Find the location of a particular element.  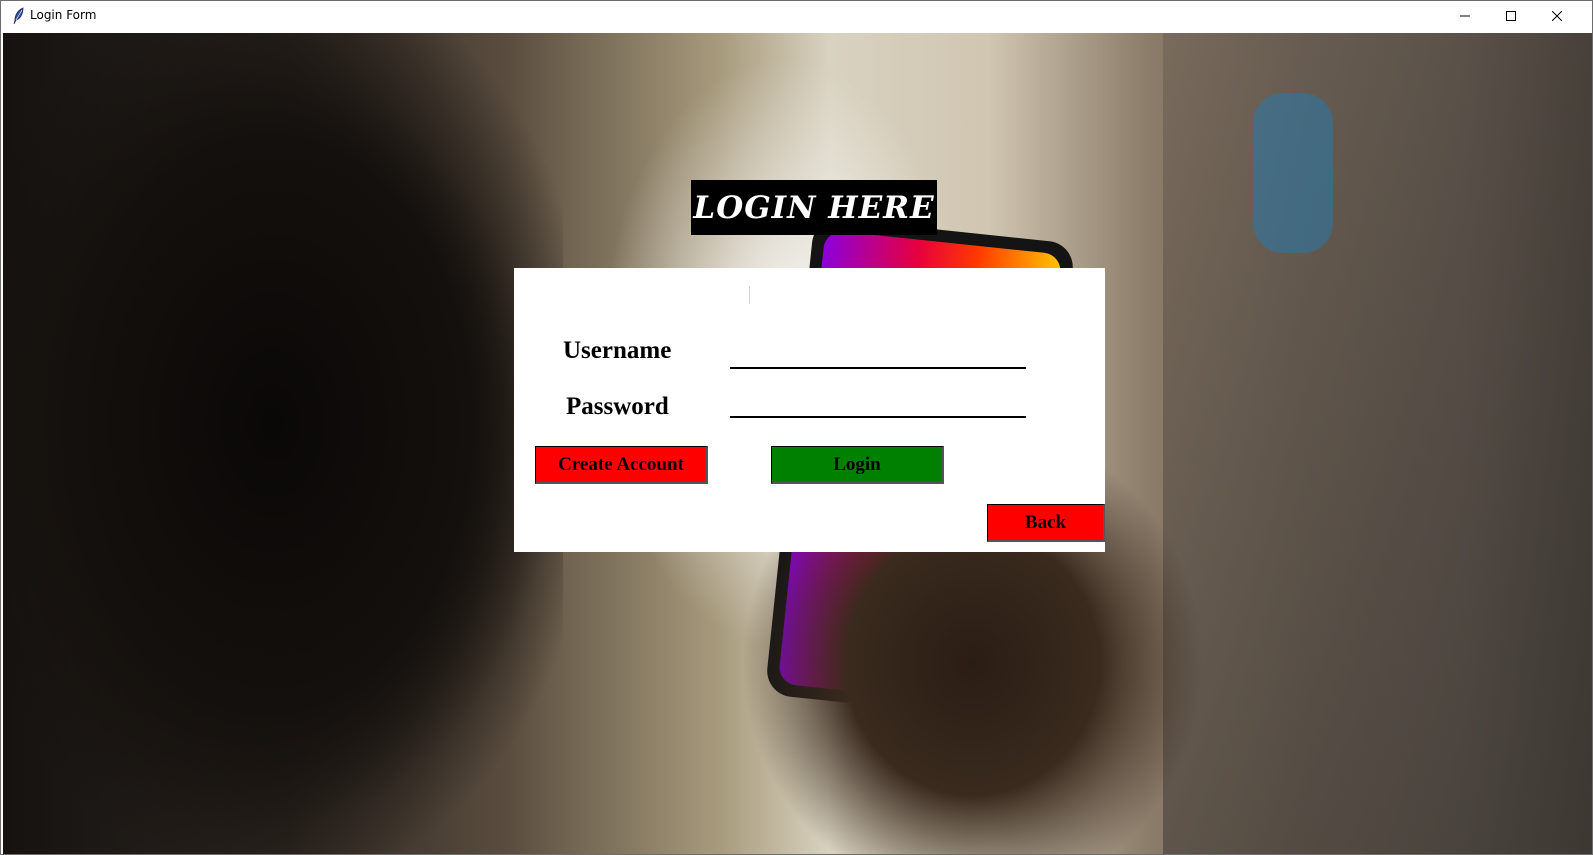

back-button: Back is located at coordinates (1046, 523).